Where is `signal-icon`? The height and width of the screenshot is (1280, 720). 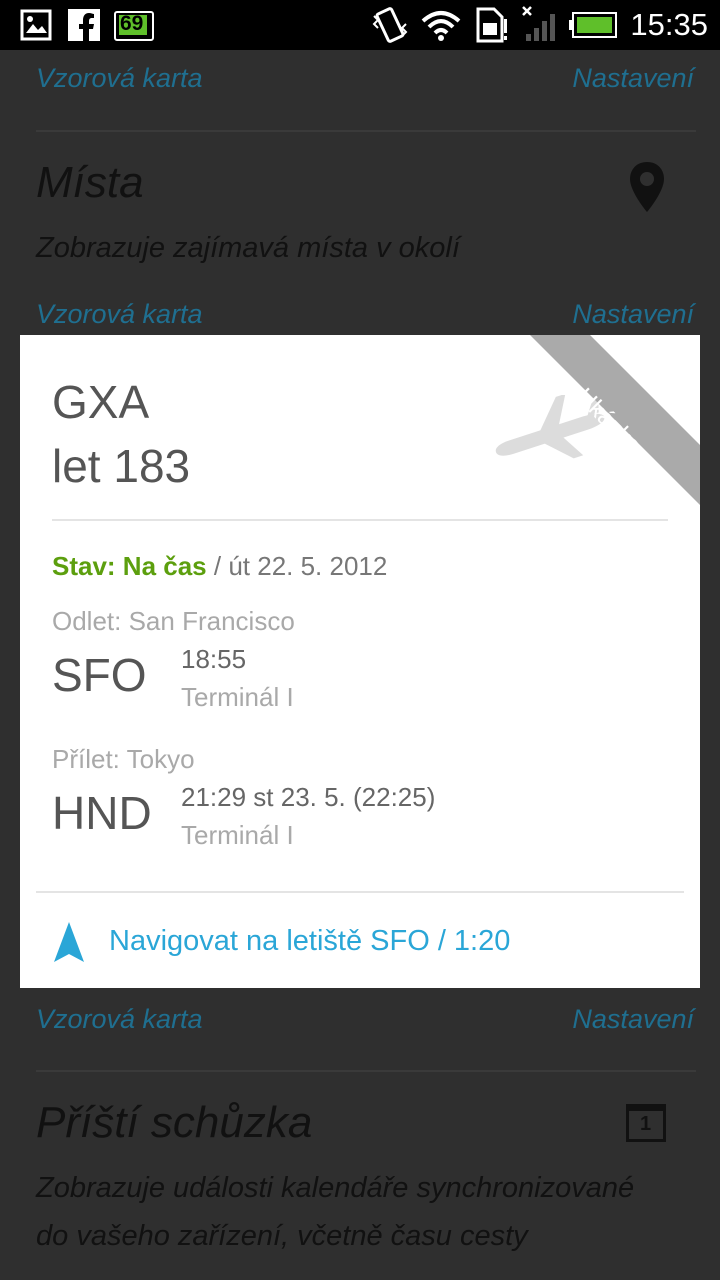 signal-icon is located at coordinates (538, 23).